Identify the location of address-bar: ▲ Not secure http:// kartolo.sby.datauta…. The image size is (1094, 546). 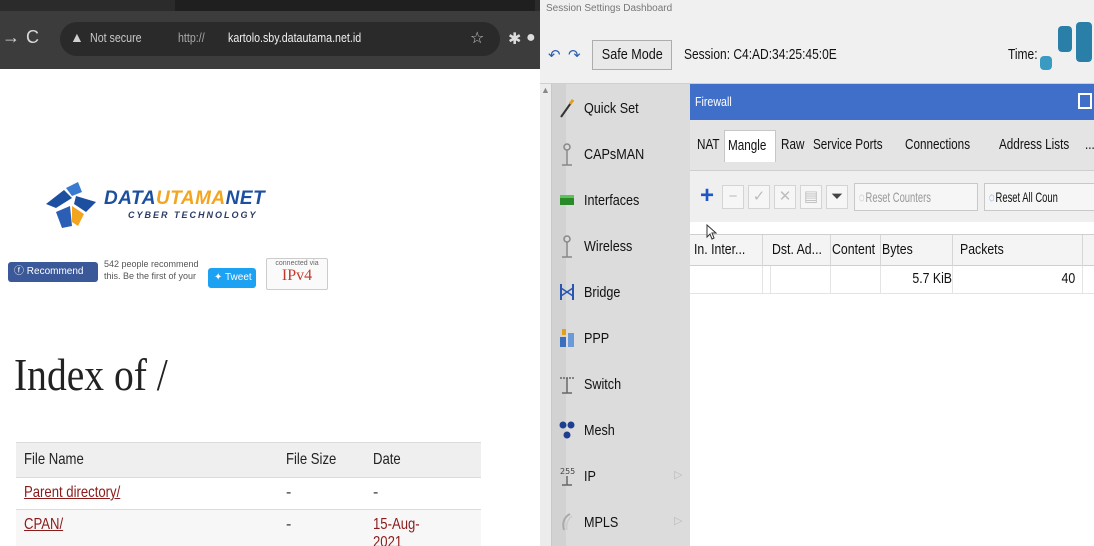
(280, 39).